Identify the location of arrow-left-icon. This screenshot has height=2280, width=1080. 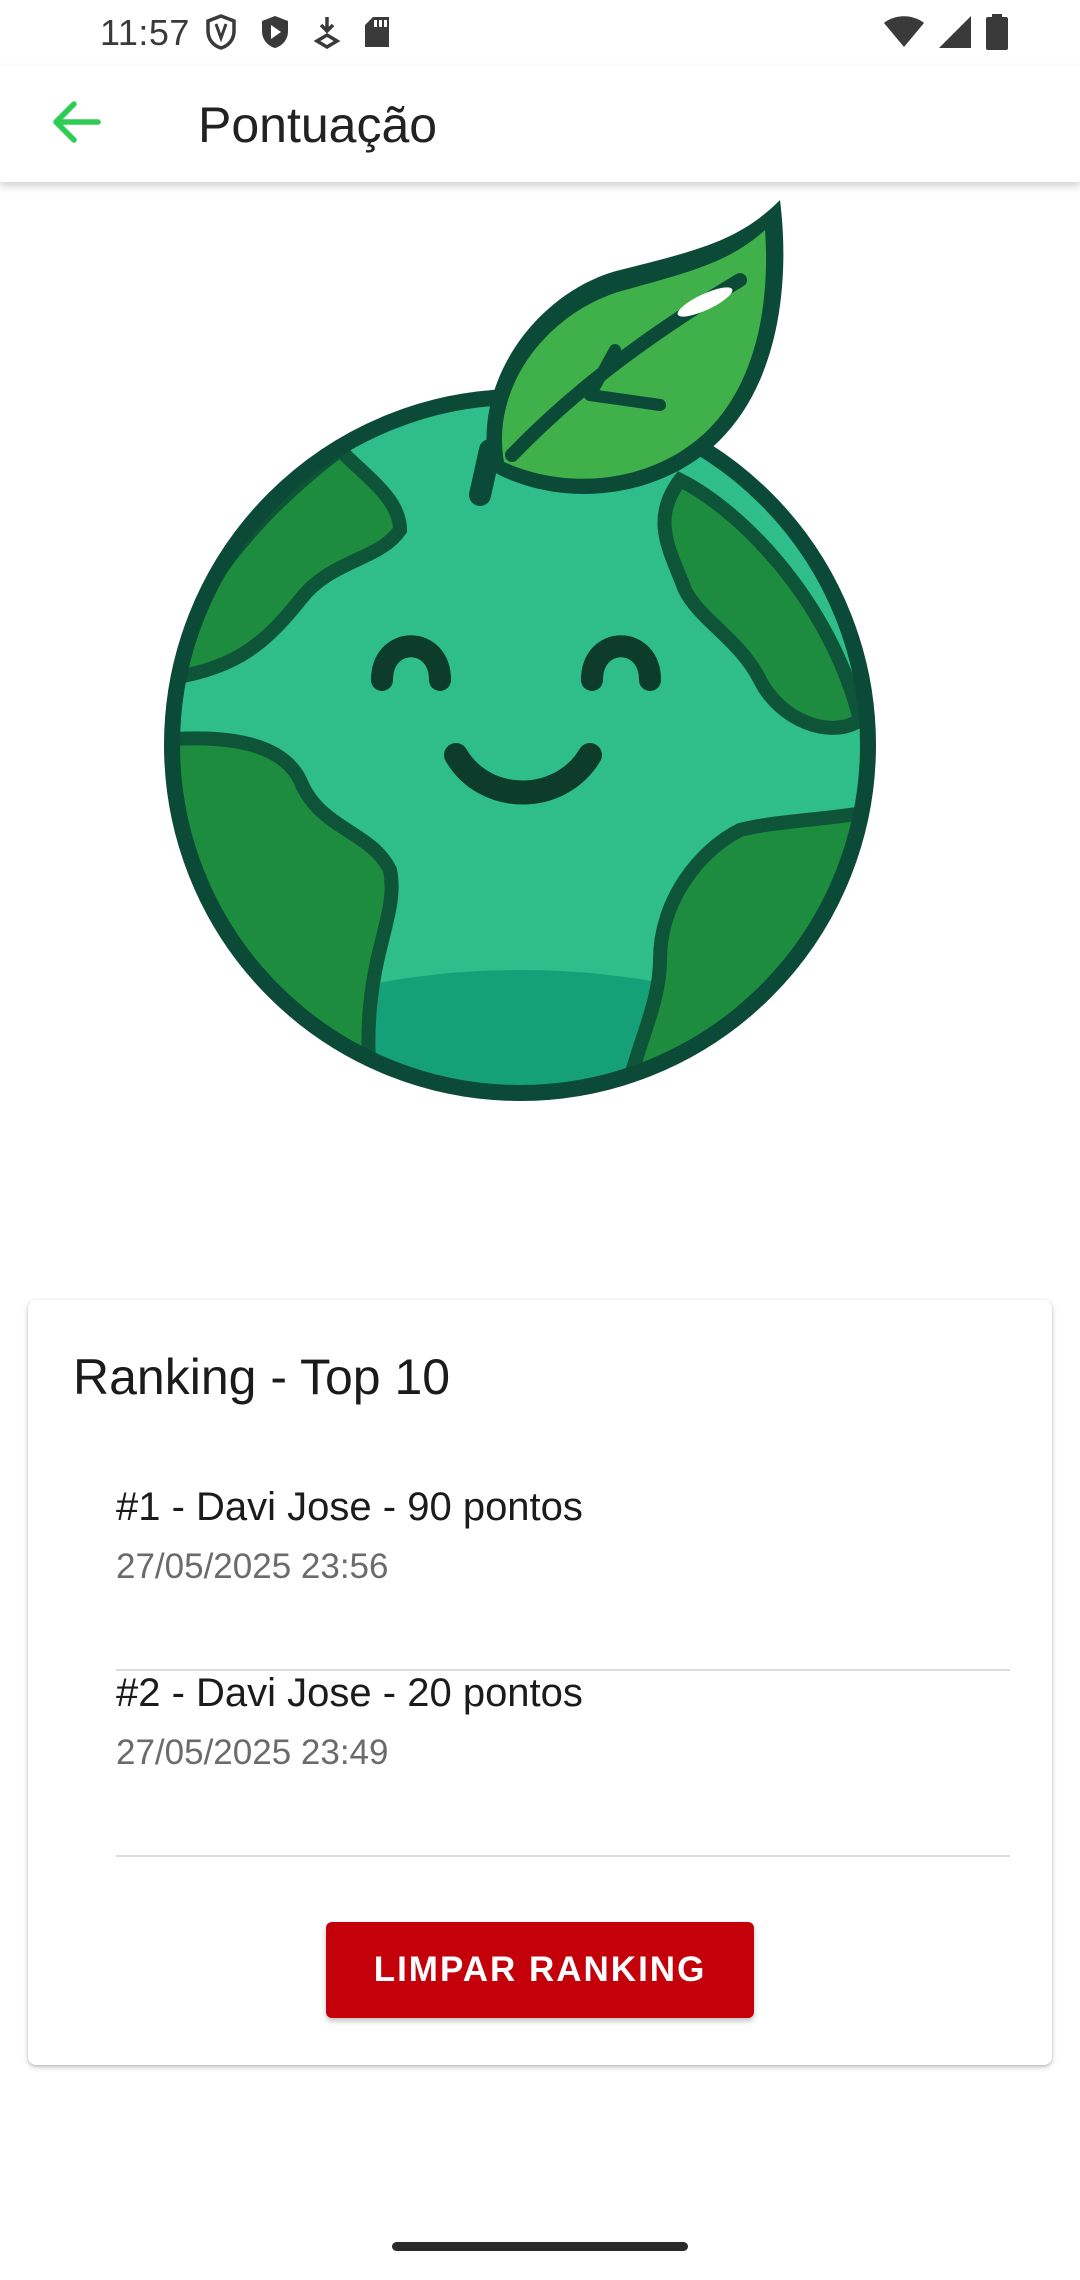
(76, 124).